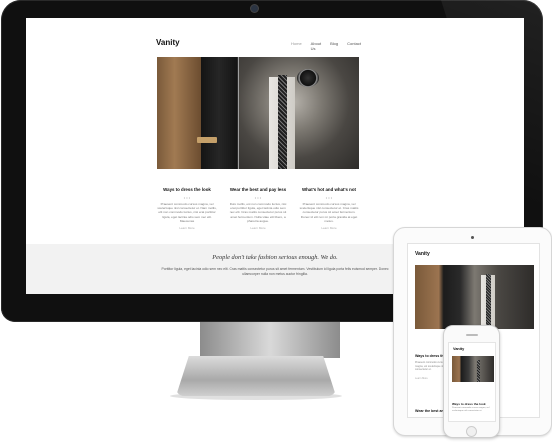 Image resolution: width=552 pixels, height=445 pixels. Describe the element at coordinates (472, 335) in the screenshot. I see `speaker-icon` at that location.